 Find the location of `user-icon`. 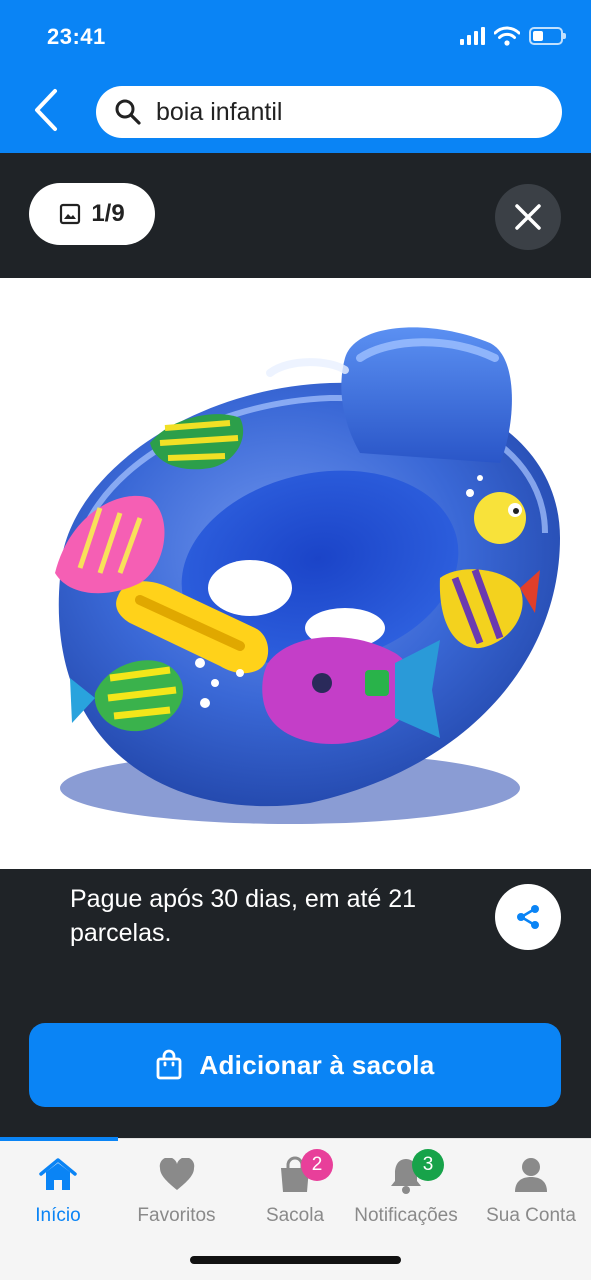

user-icon is located at coordinates (531, 1175).